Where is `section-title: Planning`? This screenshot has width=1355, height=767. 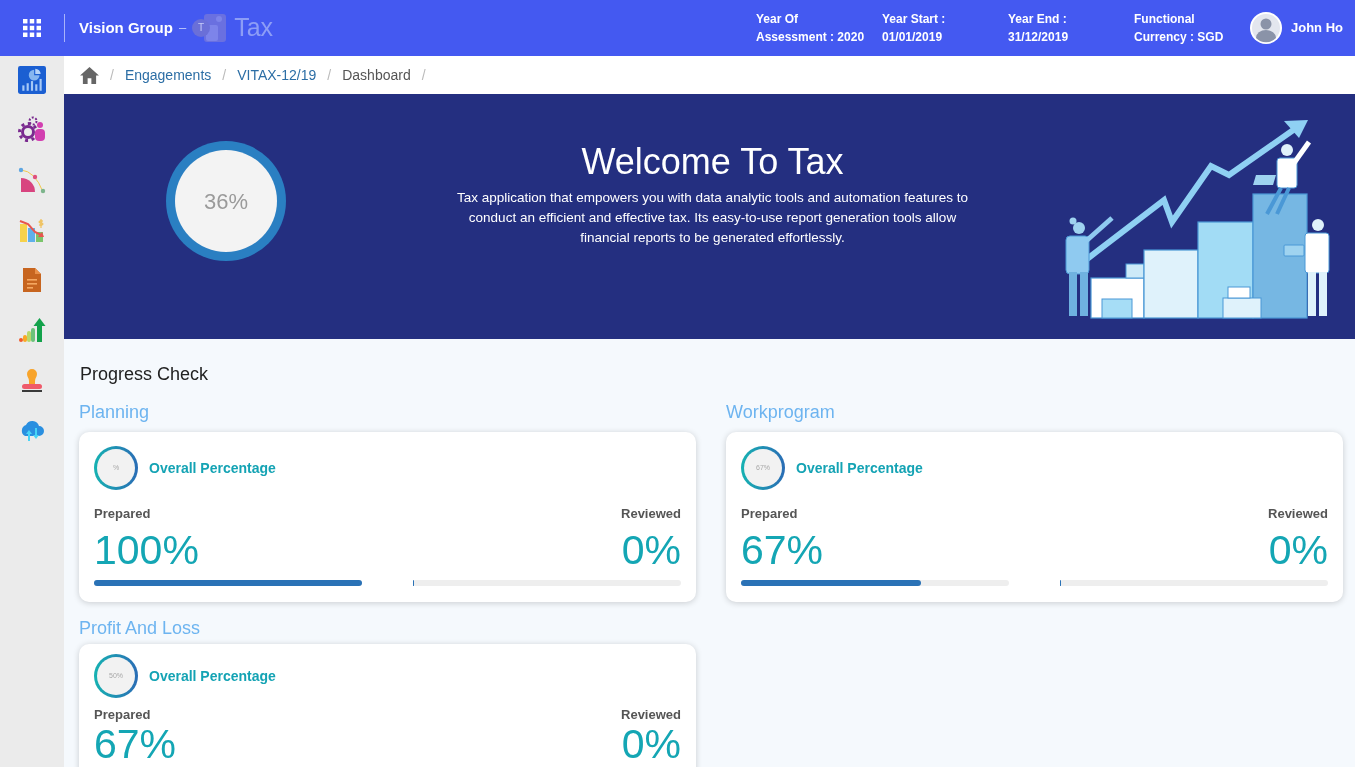
section-title: Planning is located at coordinates (115, 412).